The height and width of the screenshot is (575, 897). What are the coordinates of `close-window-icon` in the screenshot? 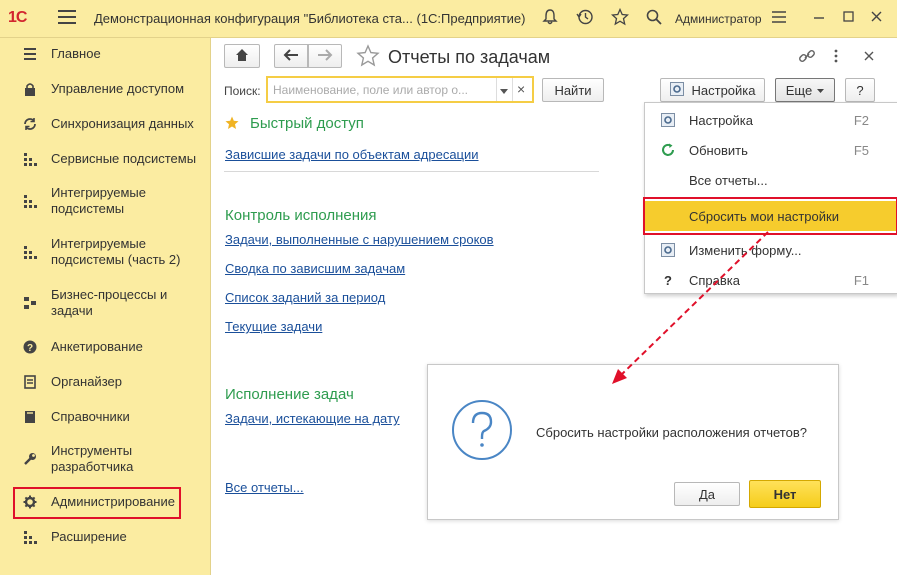 It's located at (877, 18).